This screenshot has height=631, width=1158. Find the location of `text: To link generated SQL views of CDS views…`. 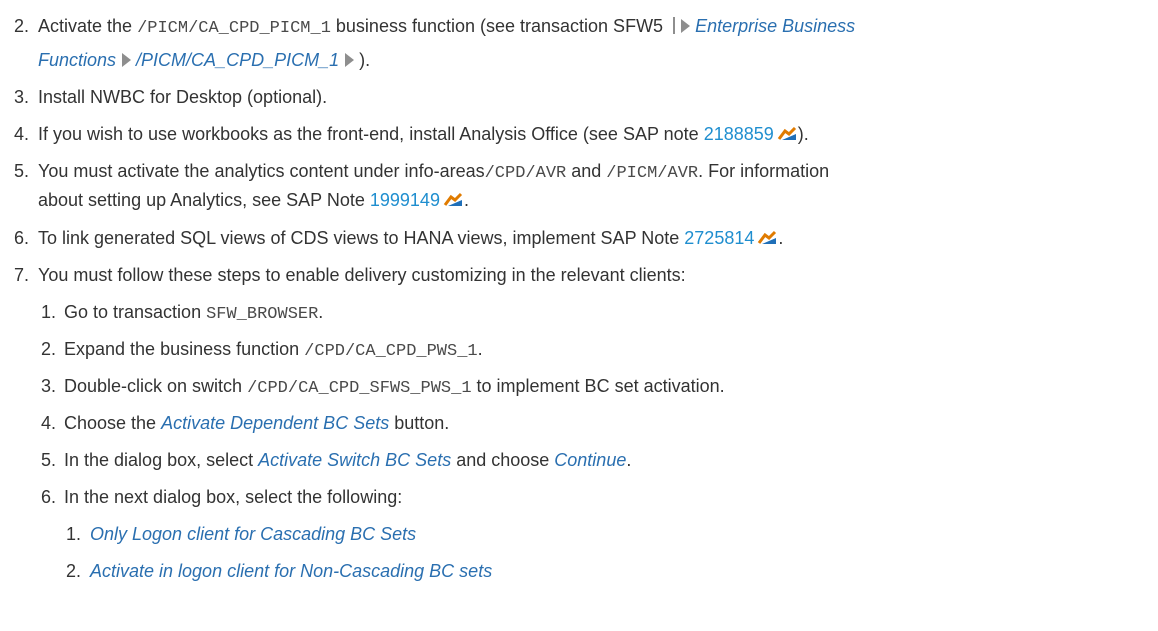

text: To link generated SQL views of CDS views… is located at coordinates (361, 238).